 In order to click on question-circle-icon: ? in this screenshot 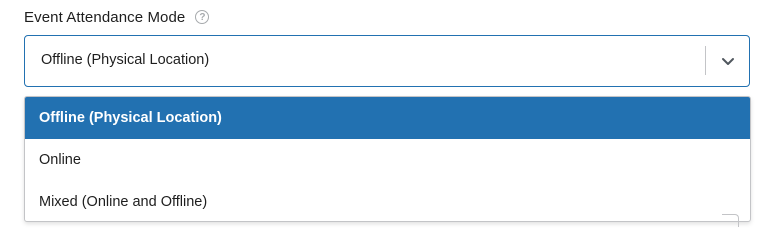, I will do `click(202, 17)`.